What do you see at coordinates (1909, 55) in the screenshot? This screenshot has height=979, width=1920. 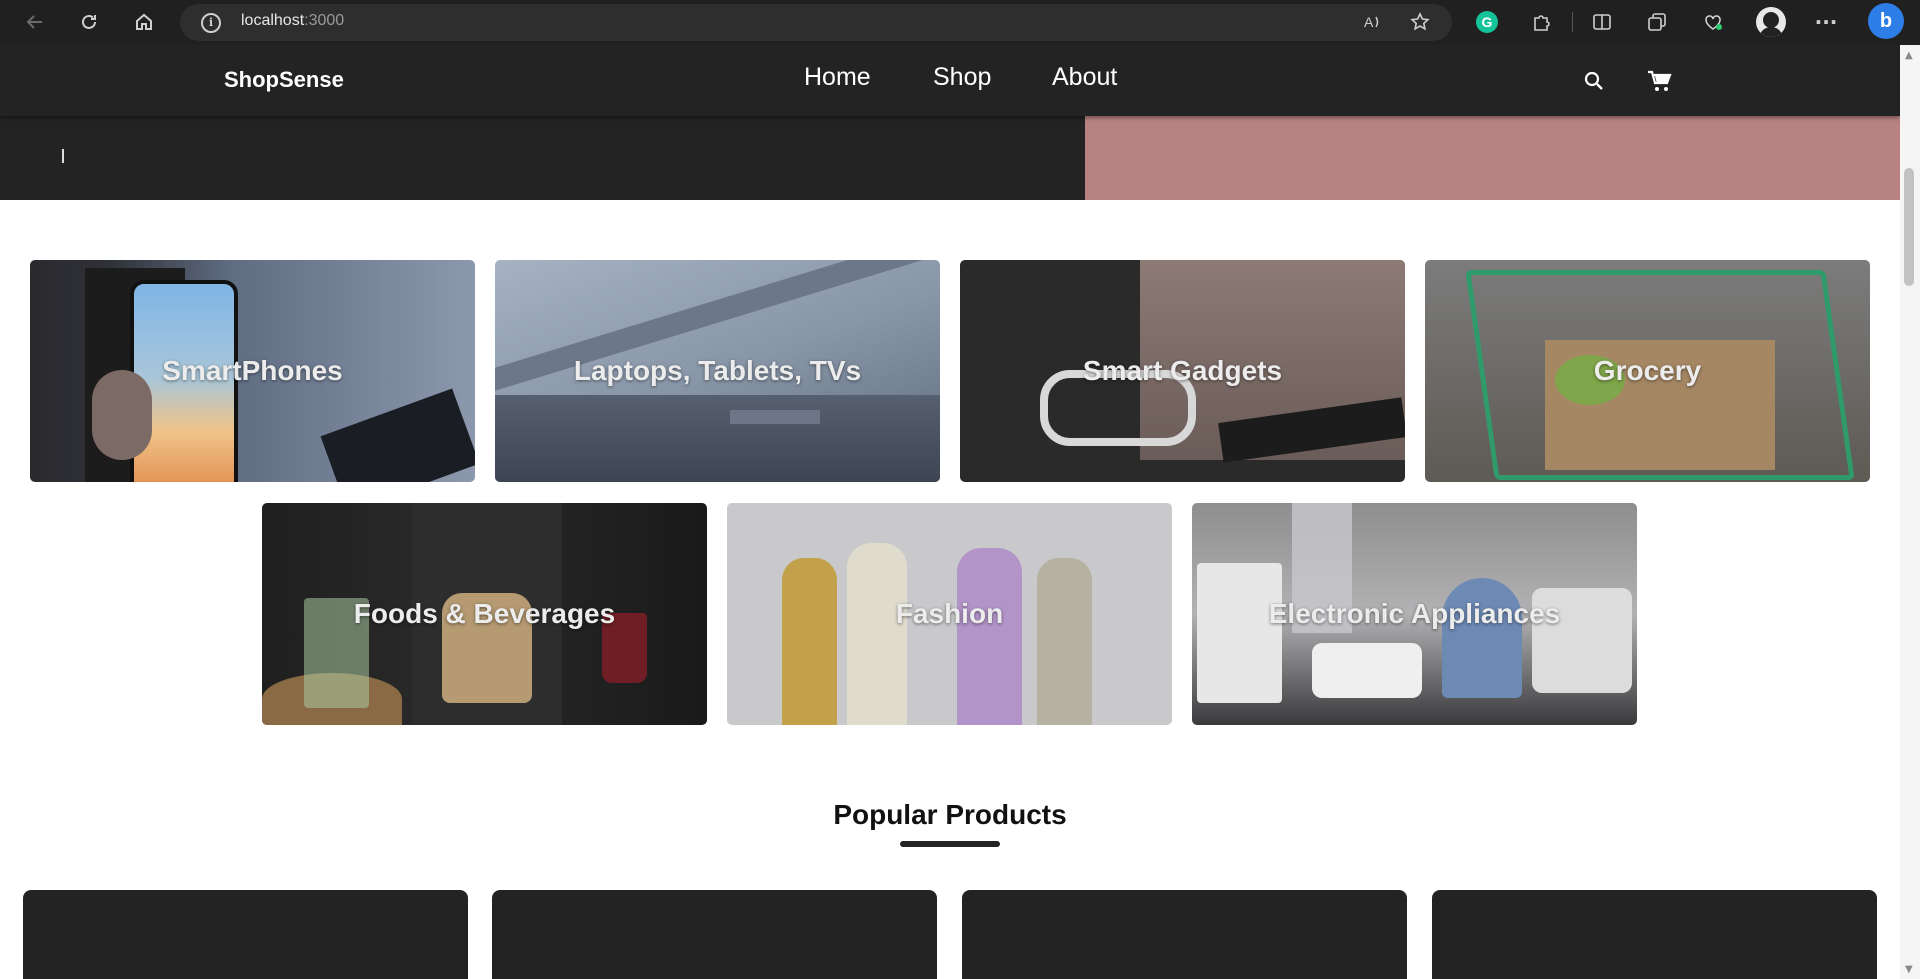 I see `scroll-up-arrow-icon: ▲` at bounding box center [1909, 55].